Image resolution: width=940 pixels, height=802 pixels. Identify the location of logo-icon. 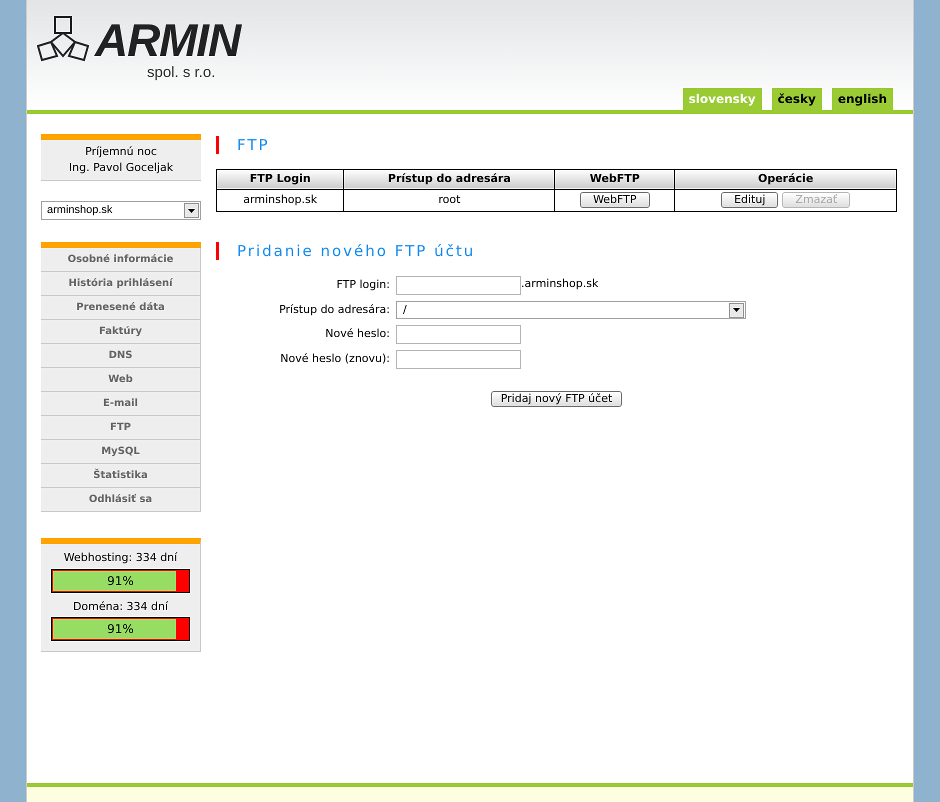
(63, 39).